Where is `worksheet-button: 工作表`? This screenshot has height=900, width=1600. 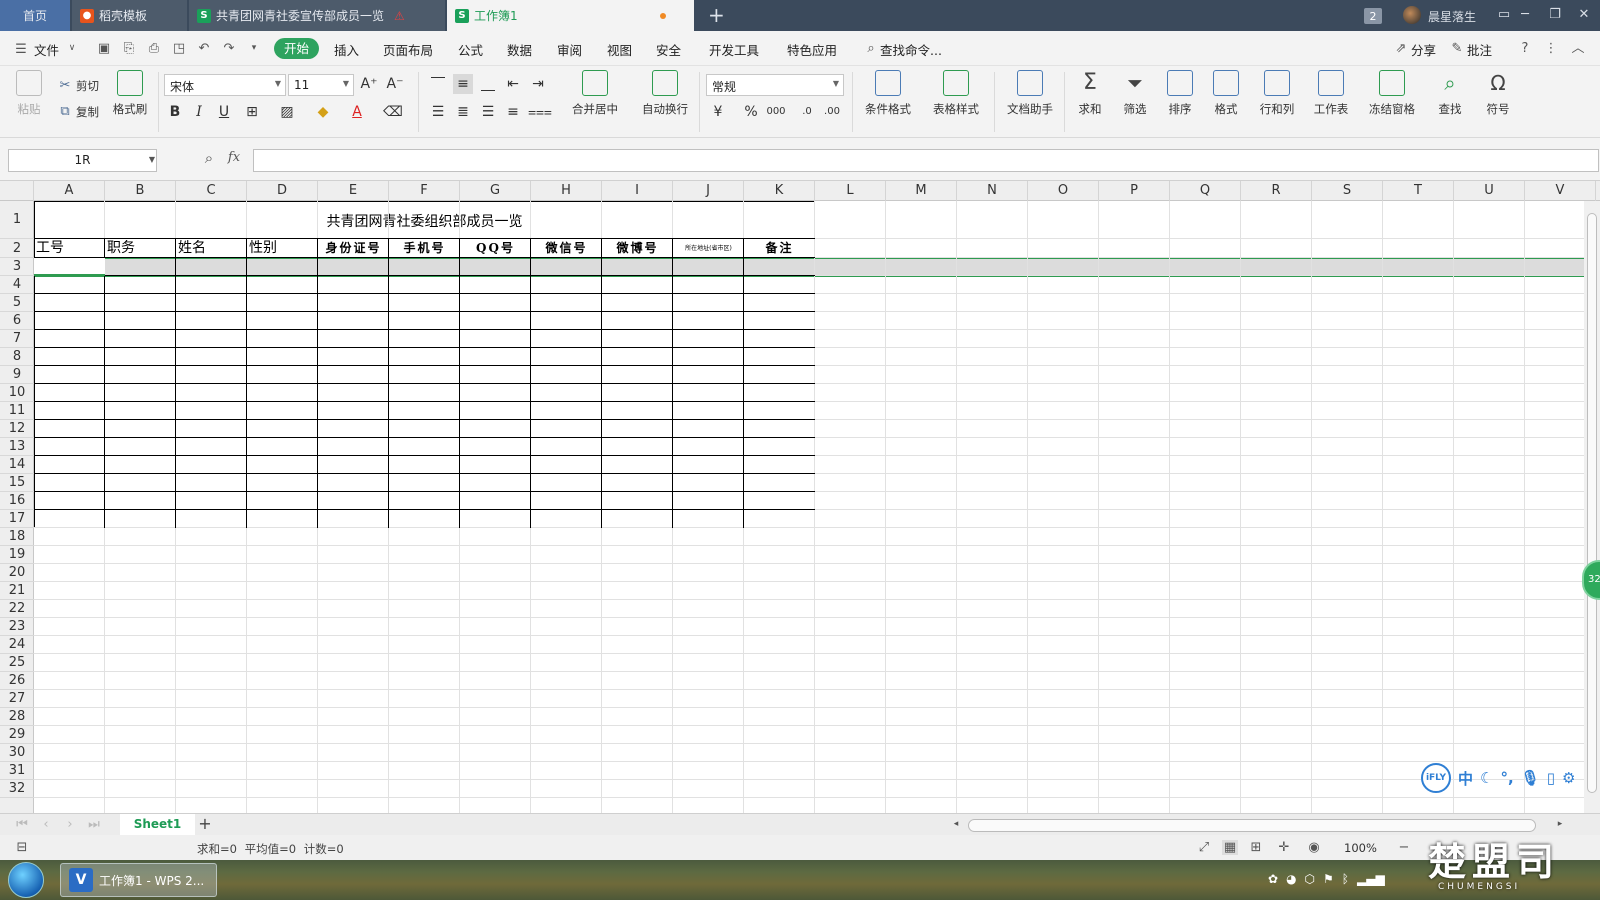
worksheet-button: 工作表 is located at coordinates (1331, 93).